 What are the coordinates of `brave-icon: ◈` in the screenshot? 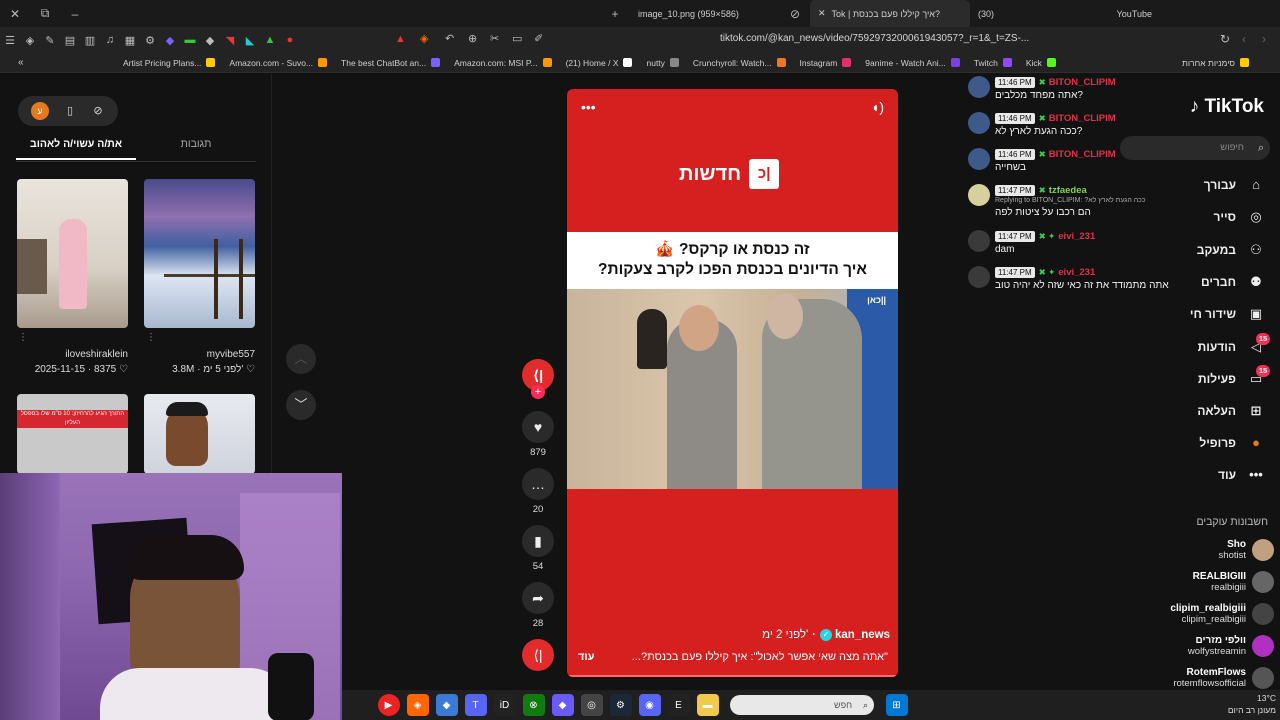 It's located at (417, 705).